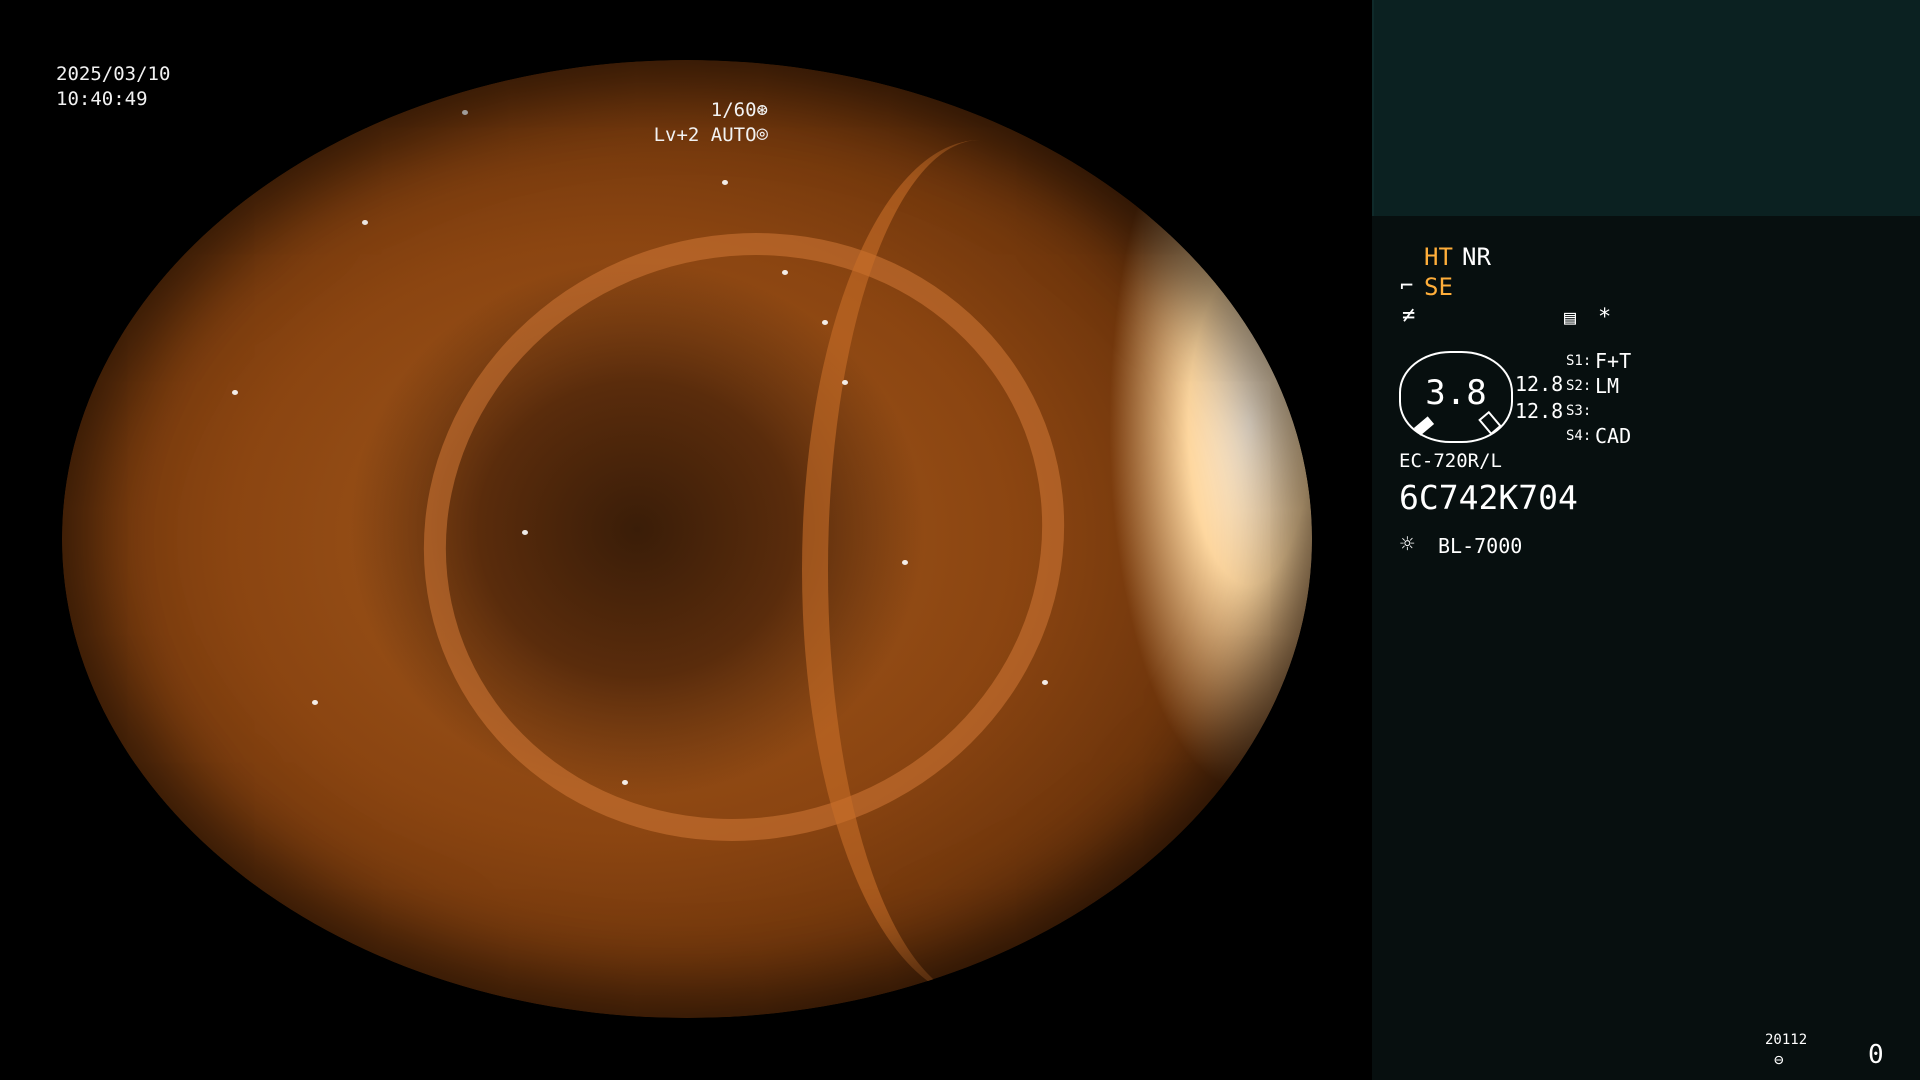 The width and height of the screenshot is (1920, 1080). What do you see at coordinates (1579, 436) in the screenshot?
I see `s4-label: S4:` at bounding box center [1579, 436].